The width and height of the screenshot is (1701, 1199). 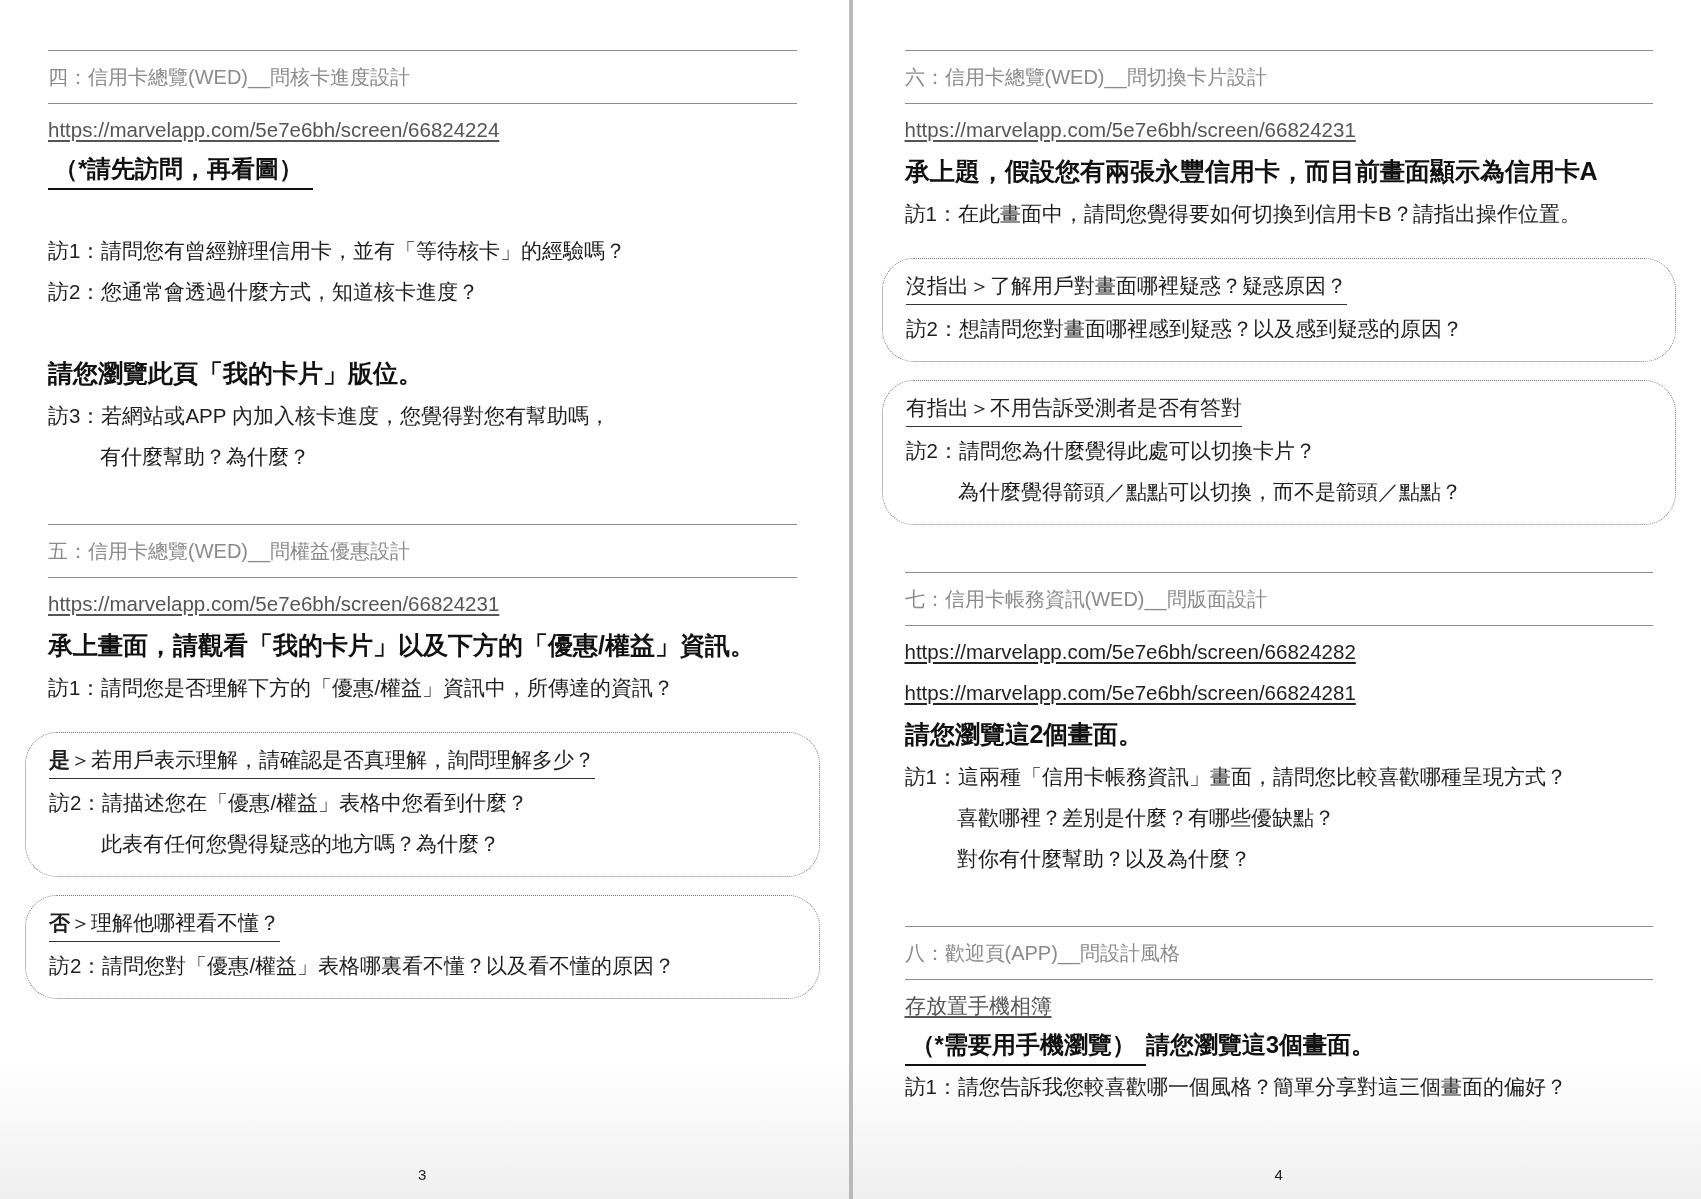 I want to click on section-heading: 四：信用卡總覽(WED)__問核卡進度設計, so click(x=422, y=77).